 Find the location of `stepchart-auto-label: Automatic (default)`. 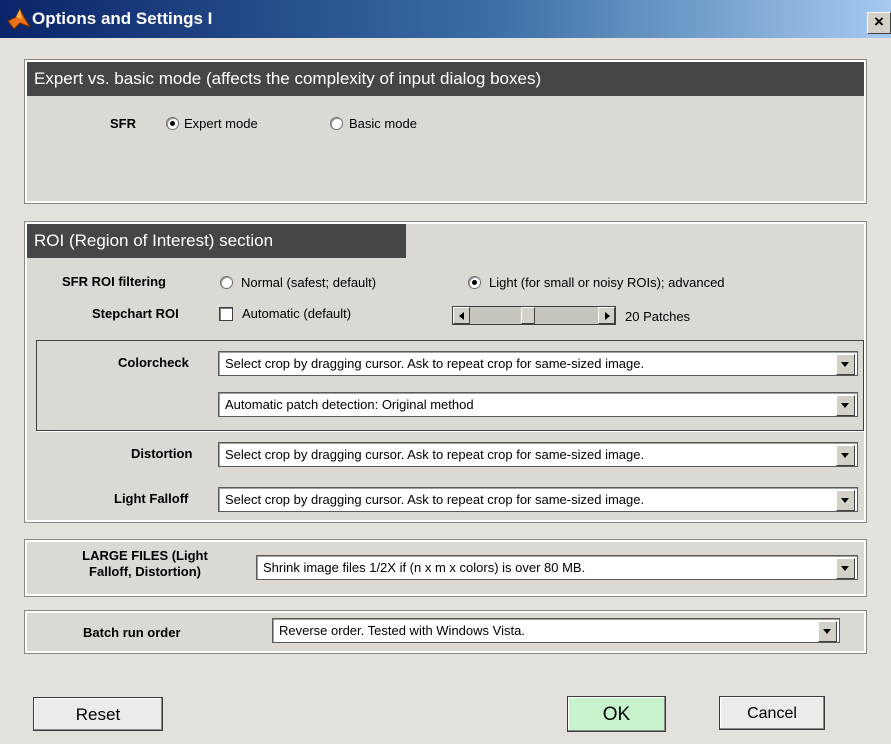

stepchart-auto-label: Automatic (default) is located at coordinates (296, 313).